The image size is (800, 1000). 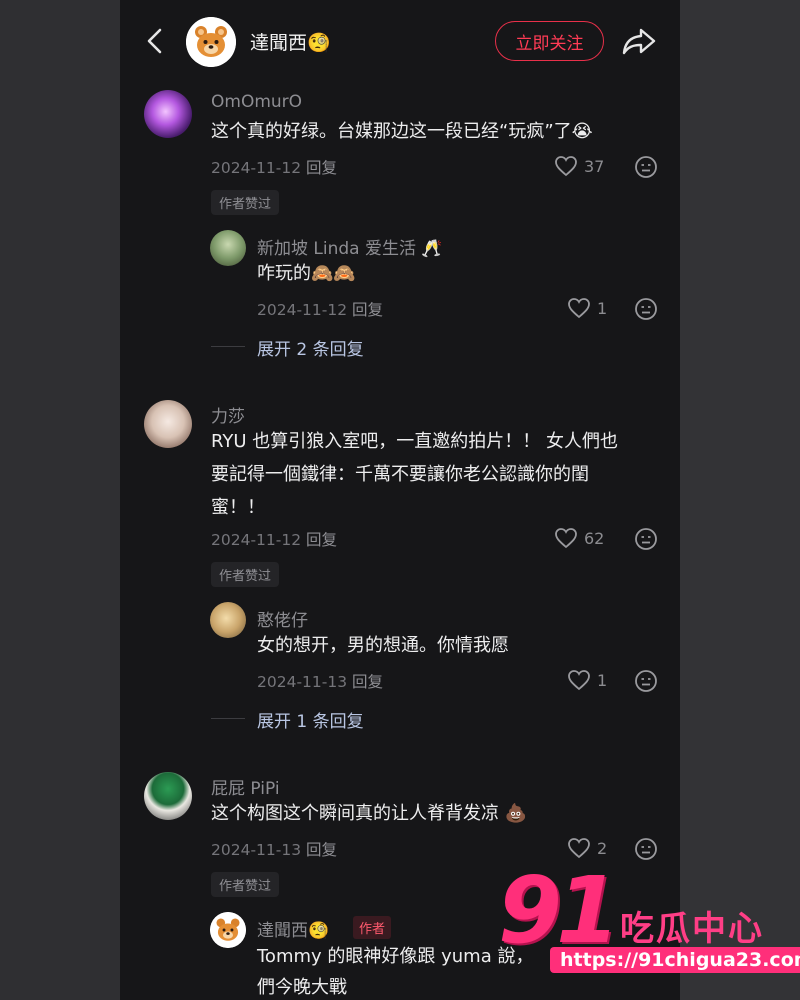 I want to click on expand-replies-button: 展开 2 条回复, so click(x=310, y=347).